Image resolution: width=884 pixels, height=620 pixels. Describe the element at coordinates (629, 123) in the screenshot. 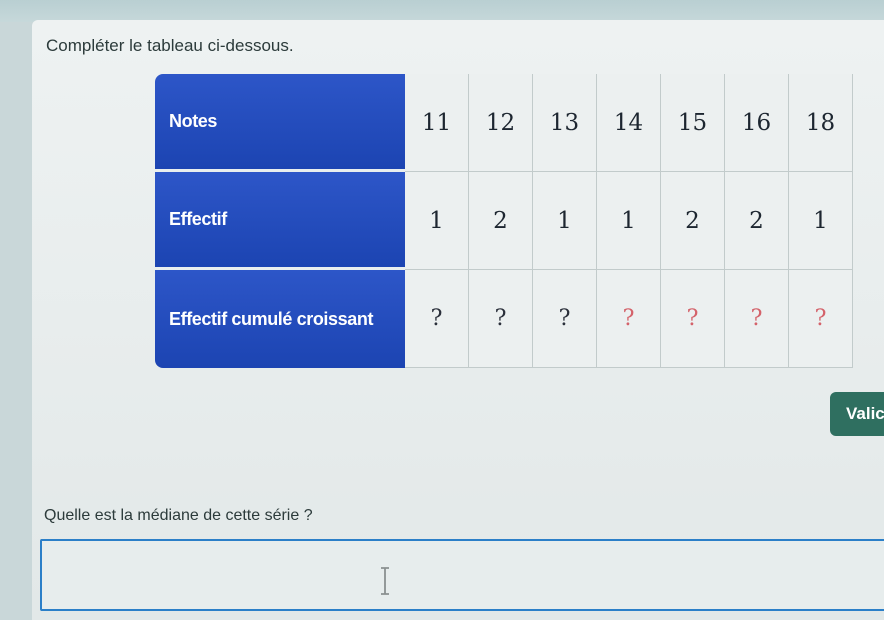

I see `note-cell: 14` at that location.